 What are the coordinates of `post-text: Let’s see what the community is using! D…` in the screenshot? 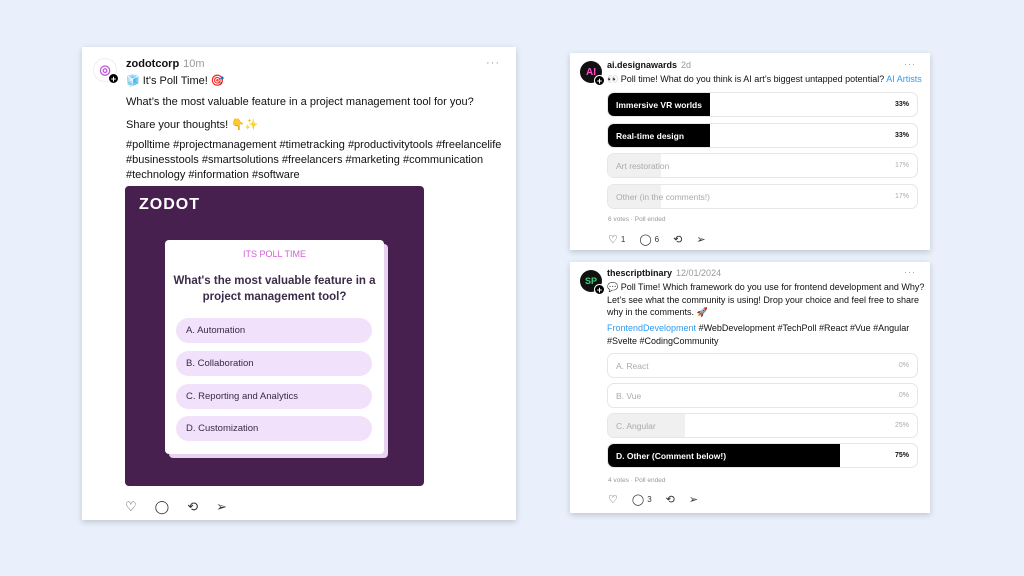 It's located at (763, 300).